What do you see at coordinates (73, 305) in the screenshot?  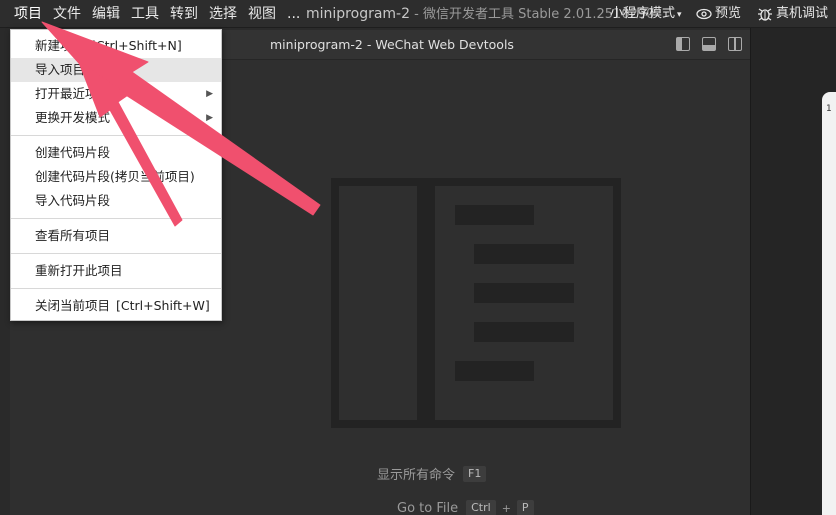 I see `menu-item-close-project-label: 关闭当前项目` at bounding box center [73, 305].